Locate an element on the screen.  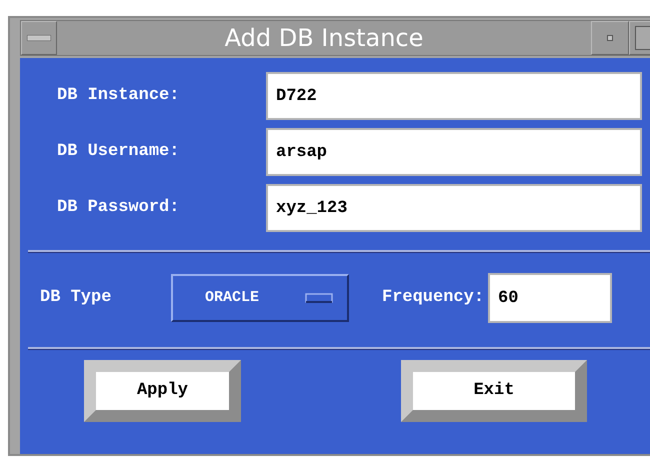
minimize-icon is located at coordinates (610, 38).